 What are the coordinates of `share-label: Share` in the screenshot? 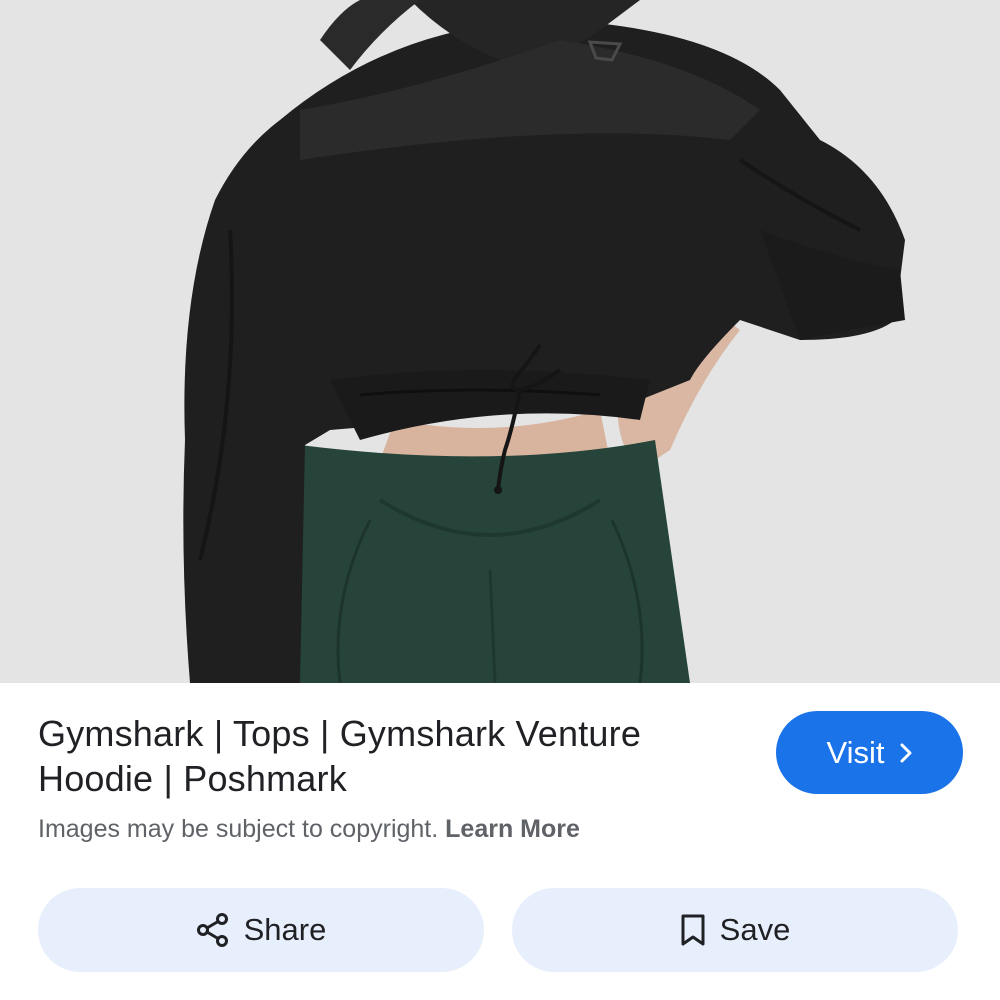 It's located at (285, 929).